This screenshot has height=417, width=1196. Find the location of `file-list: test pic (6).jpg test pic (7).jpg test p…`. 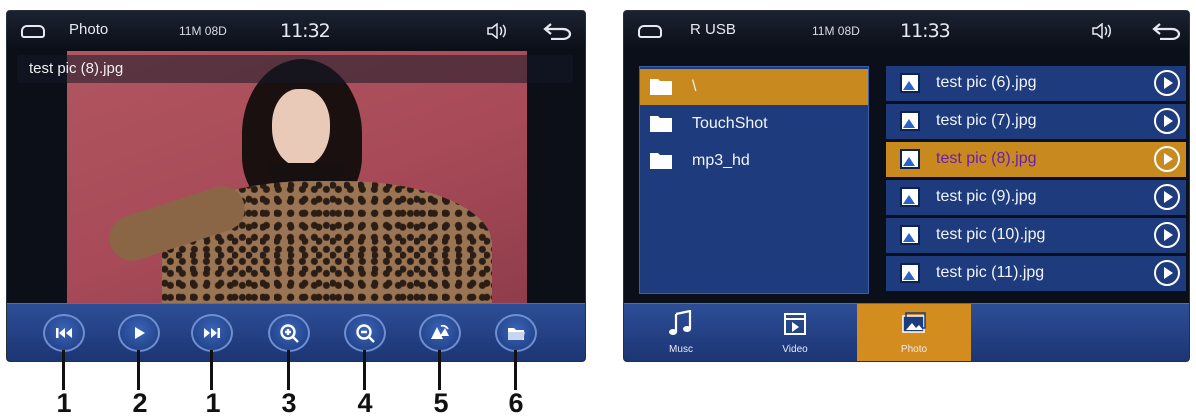

file-list: test pic (6).jpg test pic (7).jpg test p… is located at coordinates (1036, 180).